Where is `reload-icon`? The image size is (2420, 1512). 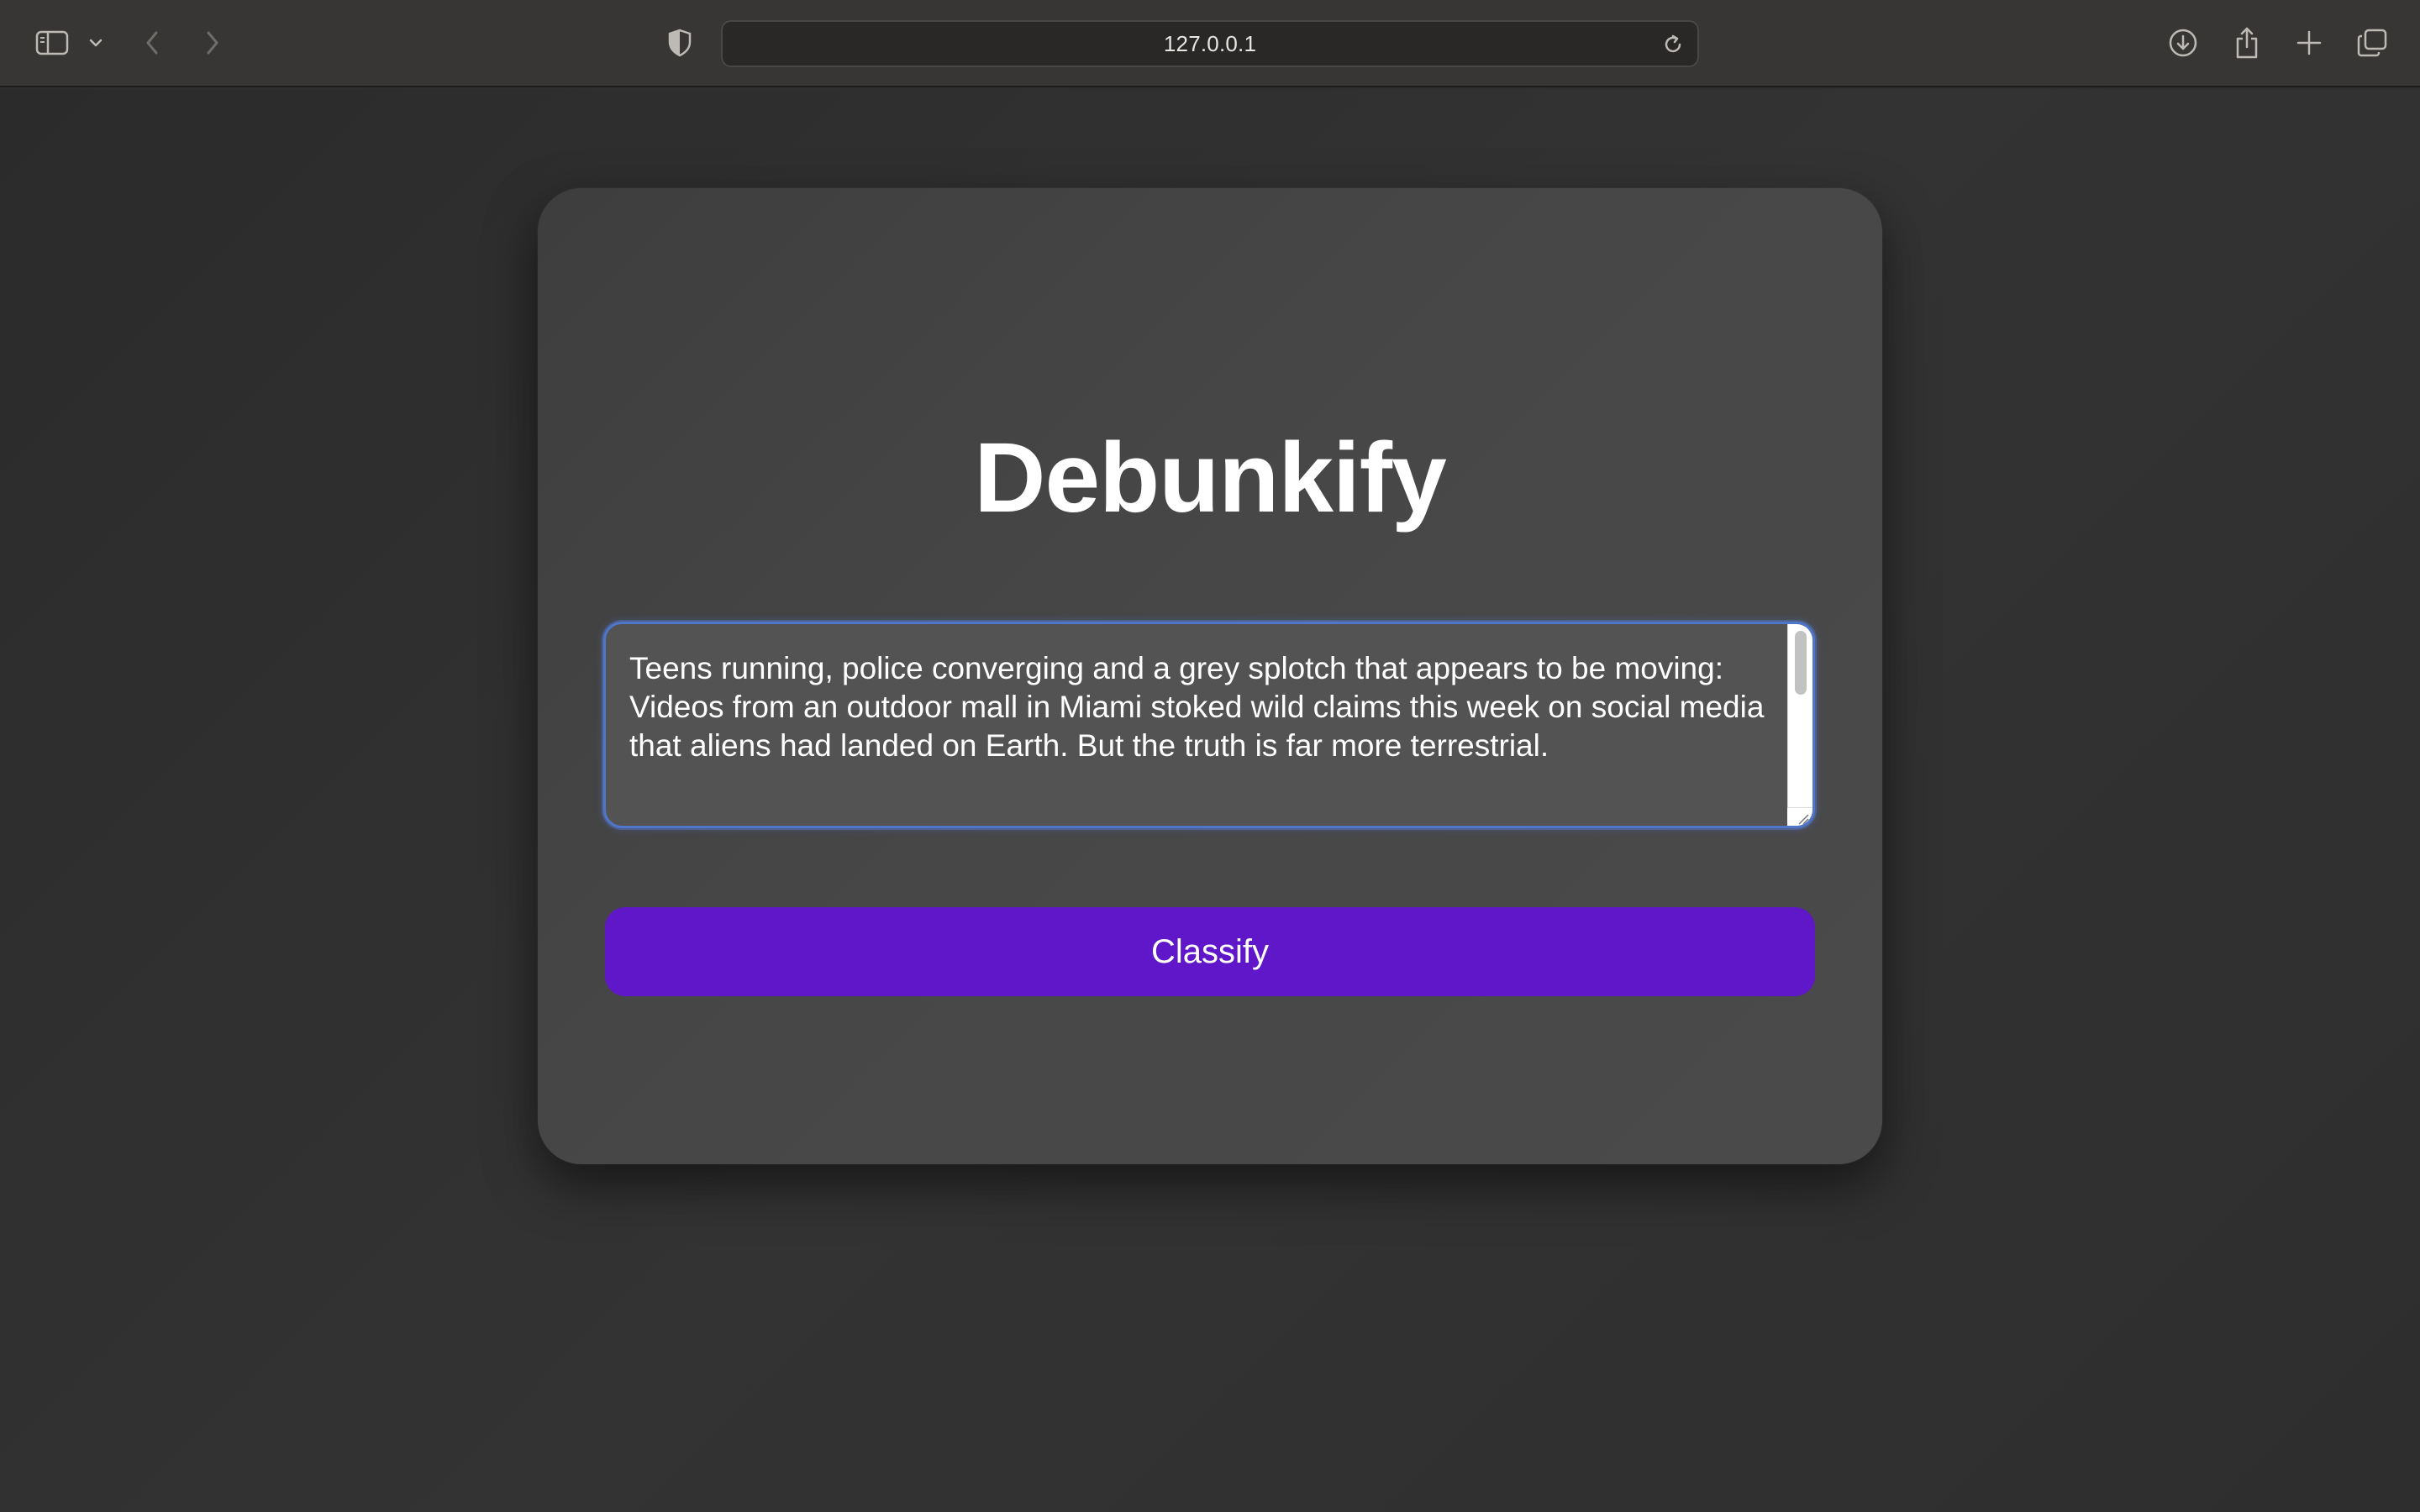
reload-icon is located at coordinates (1673, 44).